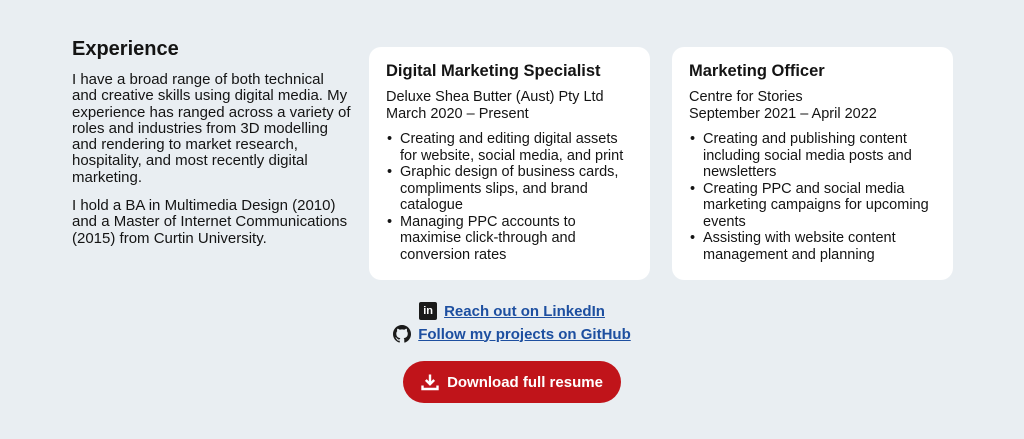 The height and width of the screenshot is (439, 1024). What do you see at coordinates (525, 382) in the screenshot?
I see `download-resume-label: Download full resume` at bounding box center [525, 382].